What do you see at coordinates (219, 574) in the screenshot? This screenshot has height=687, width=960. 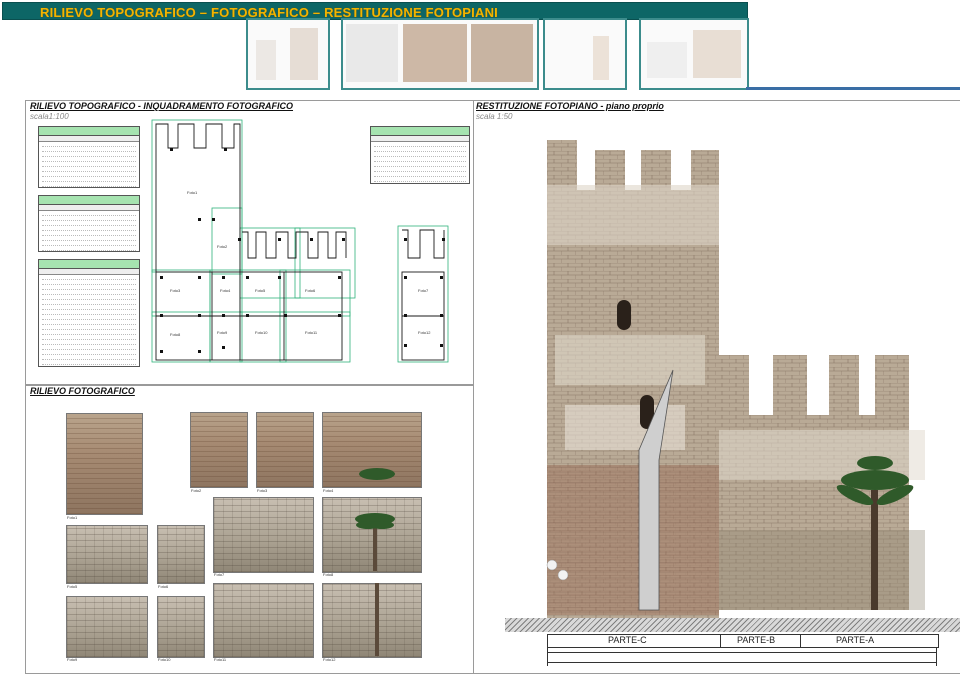 I see `photo-caption: Foto7` at bounding box center [219, 574].